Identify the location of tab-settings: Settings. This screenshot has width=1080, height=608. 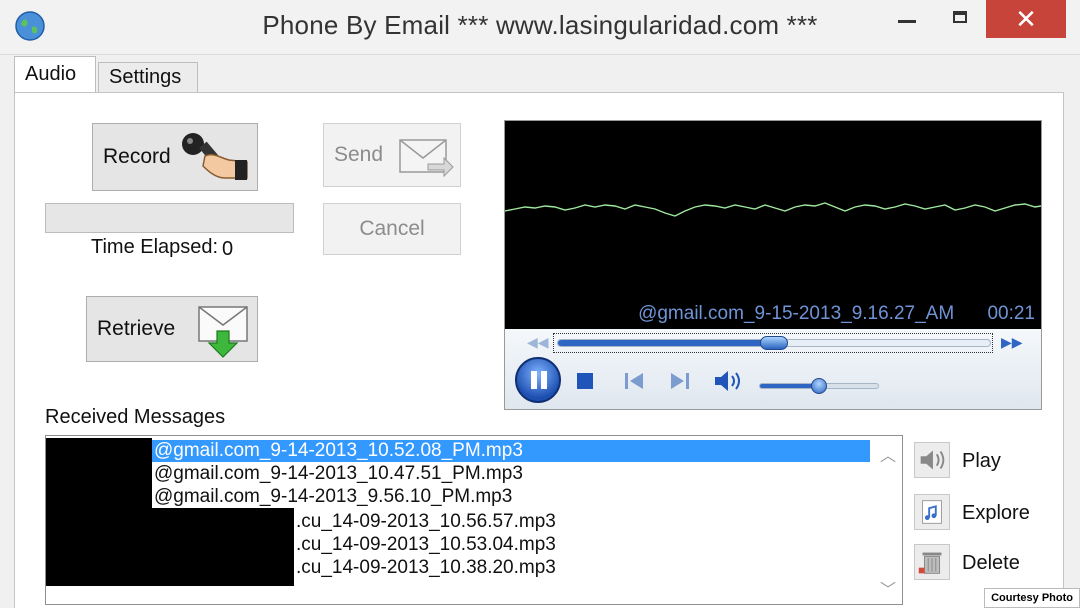
(148, 77).